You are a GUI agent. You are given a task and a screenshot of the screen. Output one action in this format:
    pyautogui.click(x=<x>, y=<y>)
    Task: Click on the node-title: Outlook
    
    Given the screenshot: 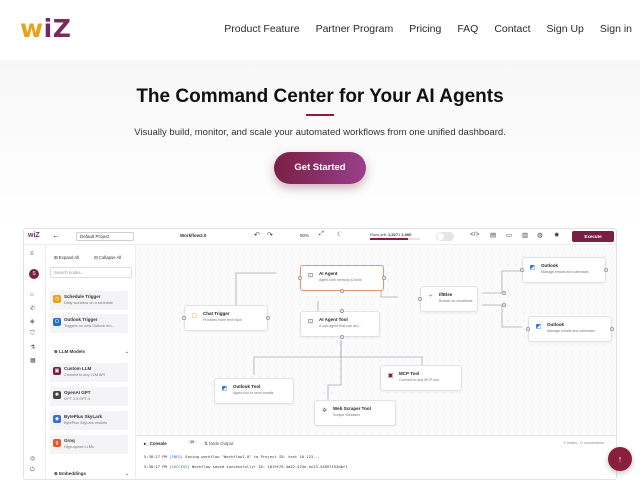 What is the action you would take?
    pyautogui.click(x=555, y=324)
    